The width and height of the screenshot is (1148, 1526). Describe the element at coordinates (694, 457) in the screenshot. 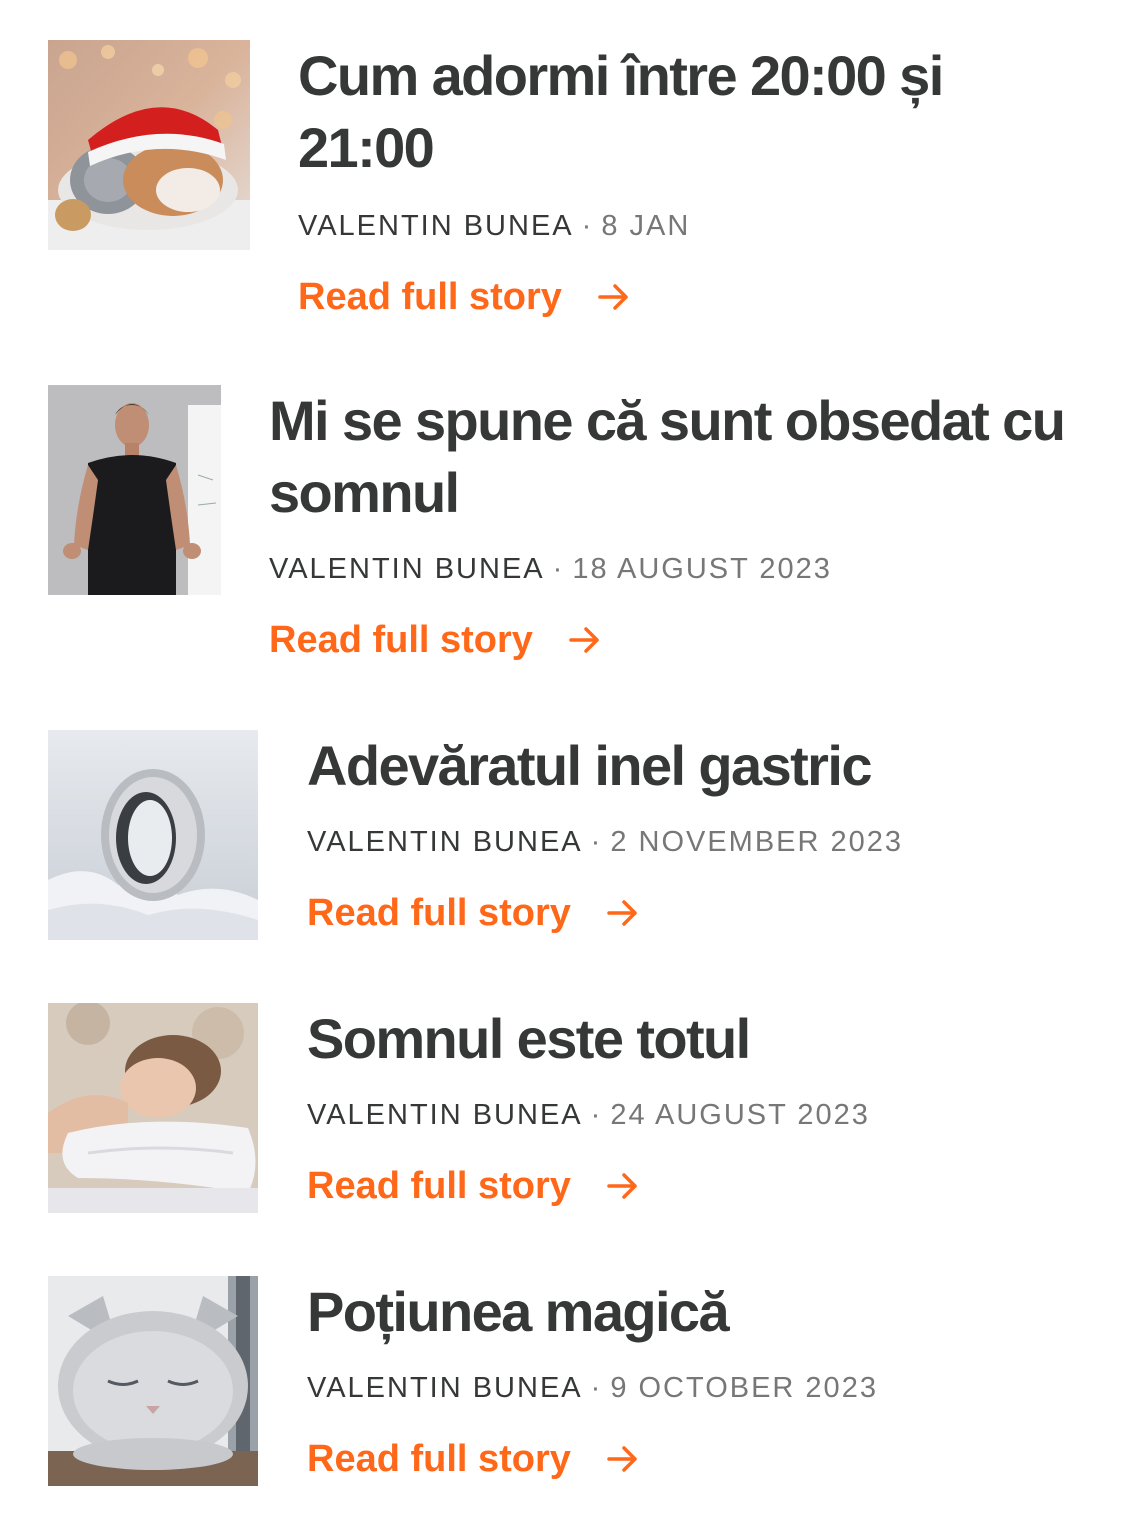

I see `story-title: Mi se spune că sunt obsedat cu somnul` at that location.